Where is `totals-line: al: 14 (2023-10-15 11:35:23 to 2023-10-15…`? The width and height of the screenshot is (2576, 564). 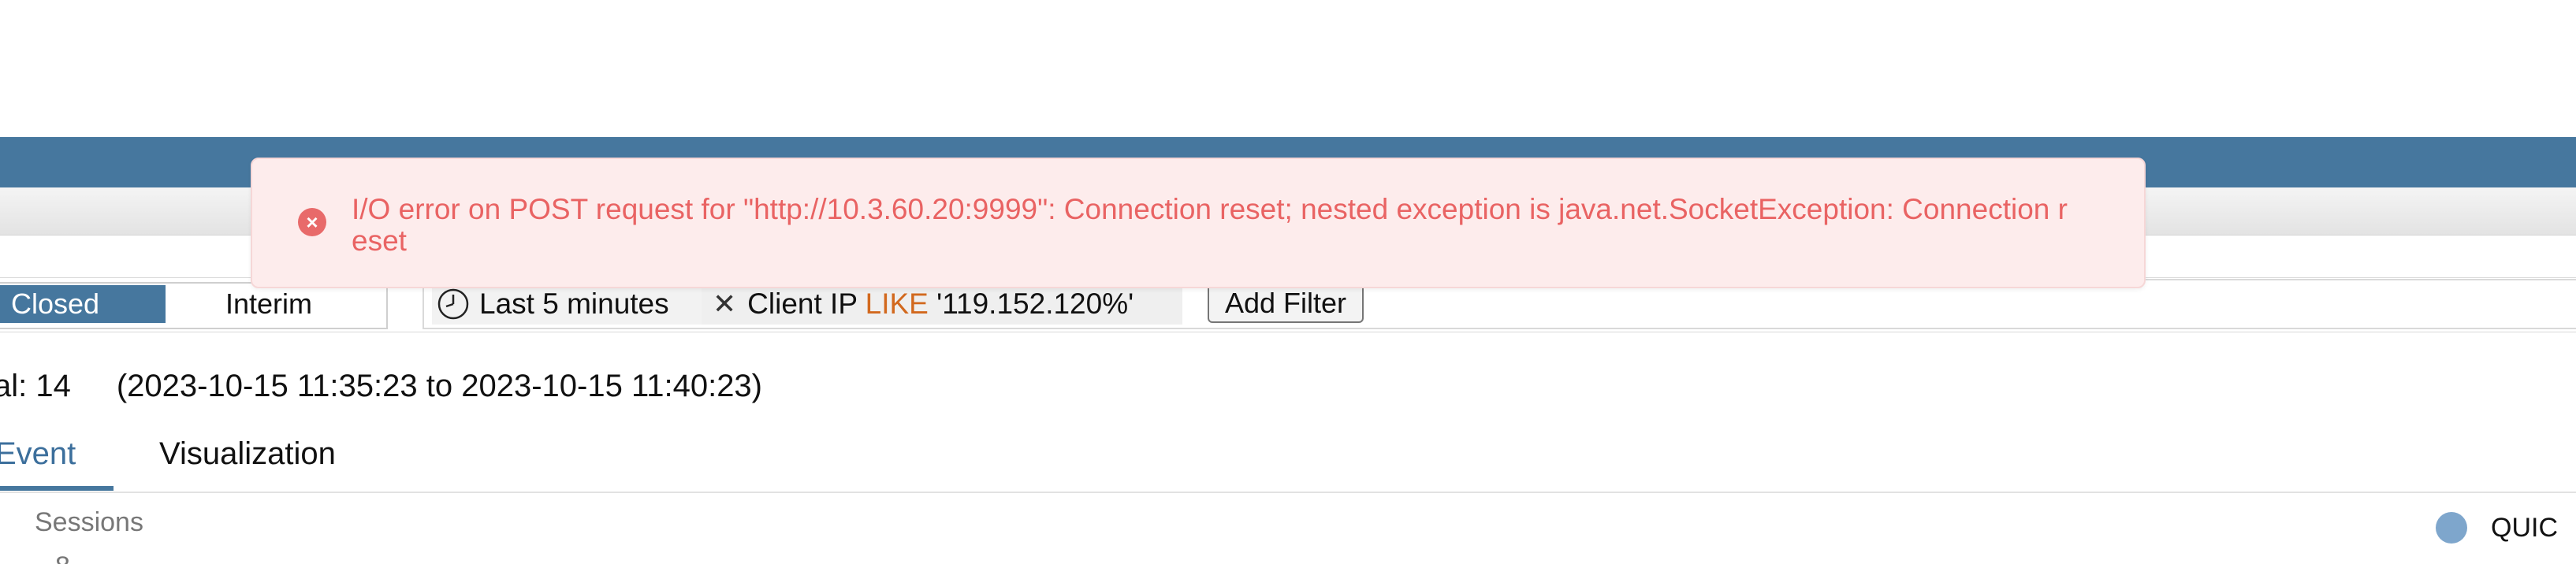
totals-line: al: 14 (2023-10-15 11:35:23 to 2023-10-15… is located at coordinates (381, 386).